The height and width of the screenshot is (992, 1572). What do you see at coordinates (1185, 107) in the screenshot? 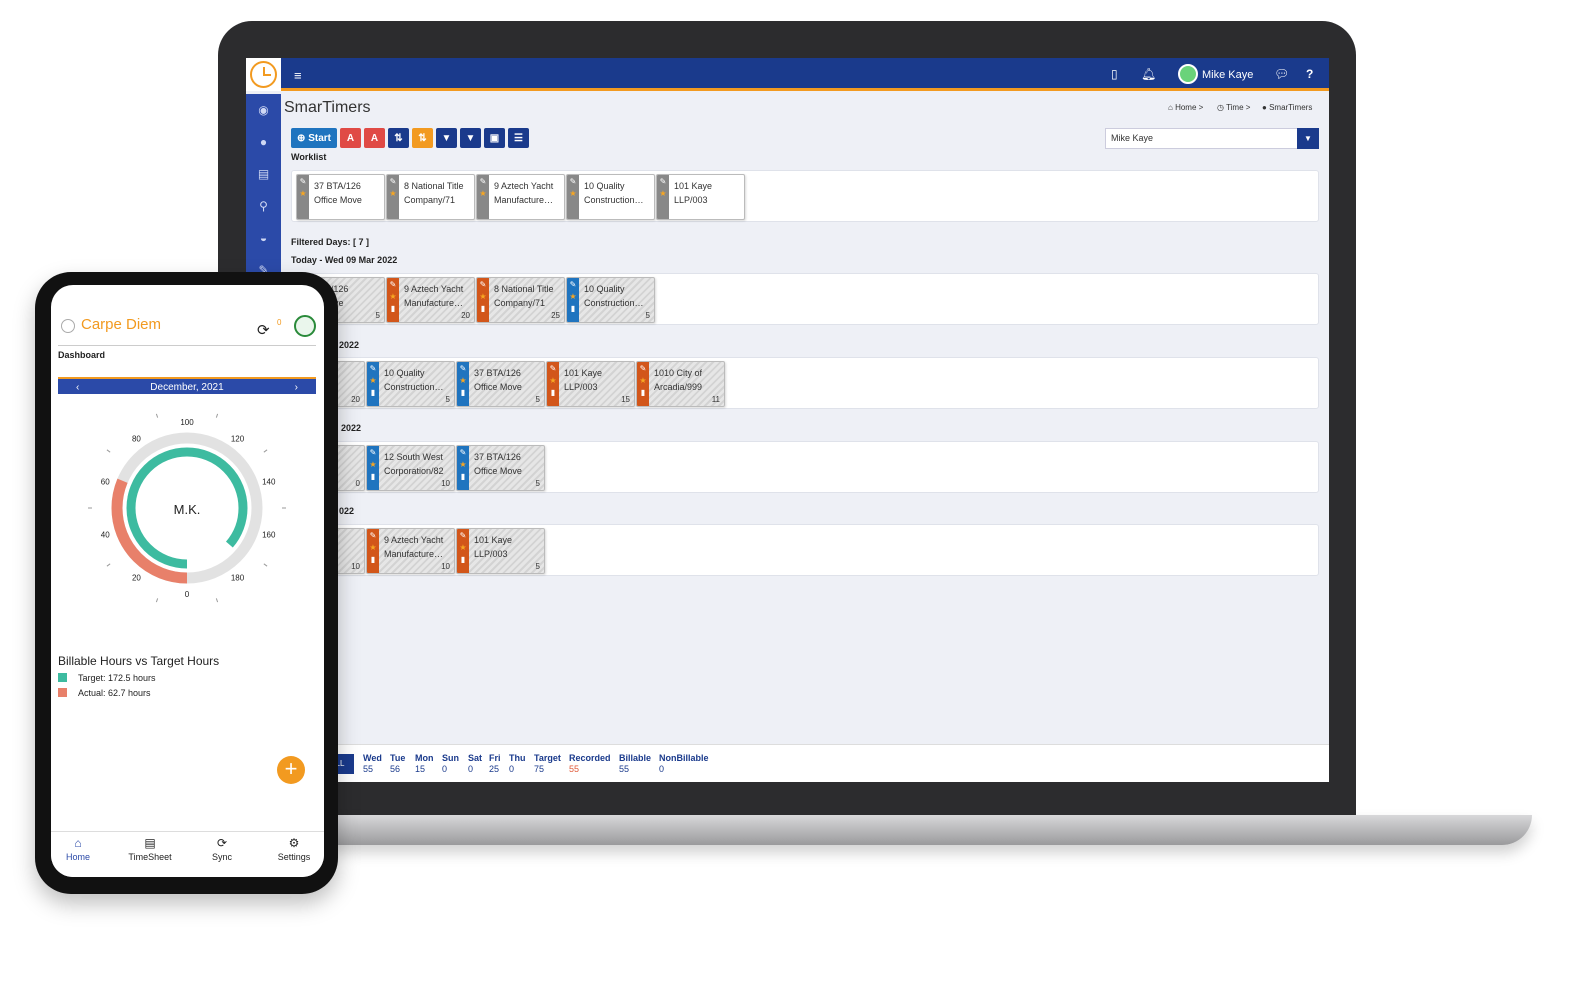
I see `breadcrumb-home: ⌂ Home >` at bounding box center [1185, 107].